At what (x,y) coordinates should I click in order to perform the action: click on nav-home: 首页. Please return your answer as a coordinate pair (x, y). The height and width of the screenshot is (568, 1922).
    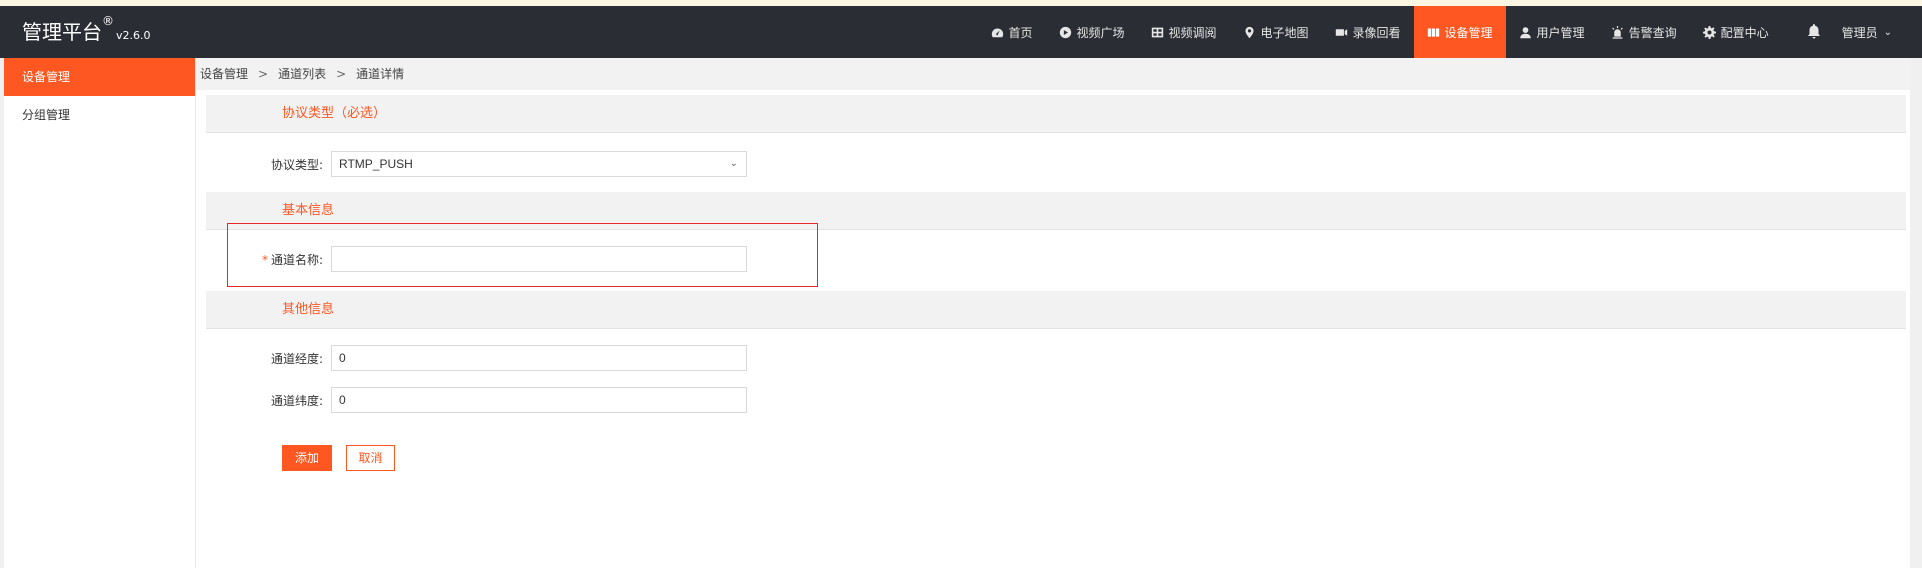
    Looking at the image, I should click on (1011, 32).